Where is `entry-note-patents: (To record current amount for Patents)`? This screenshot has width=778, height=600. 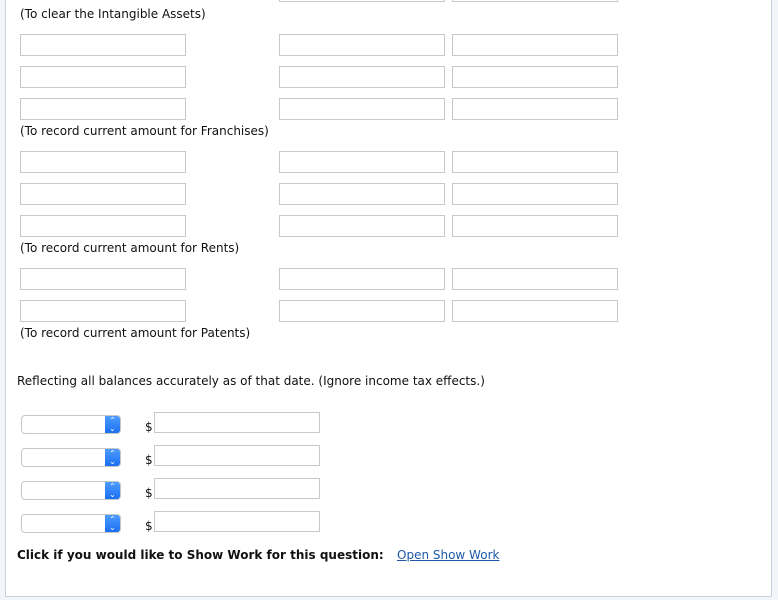
entry-note-patents: (To record current amount for Patents) is located at coordinates (135, 333).